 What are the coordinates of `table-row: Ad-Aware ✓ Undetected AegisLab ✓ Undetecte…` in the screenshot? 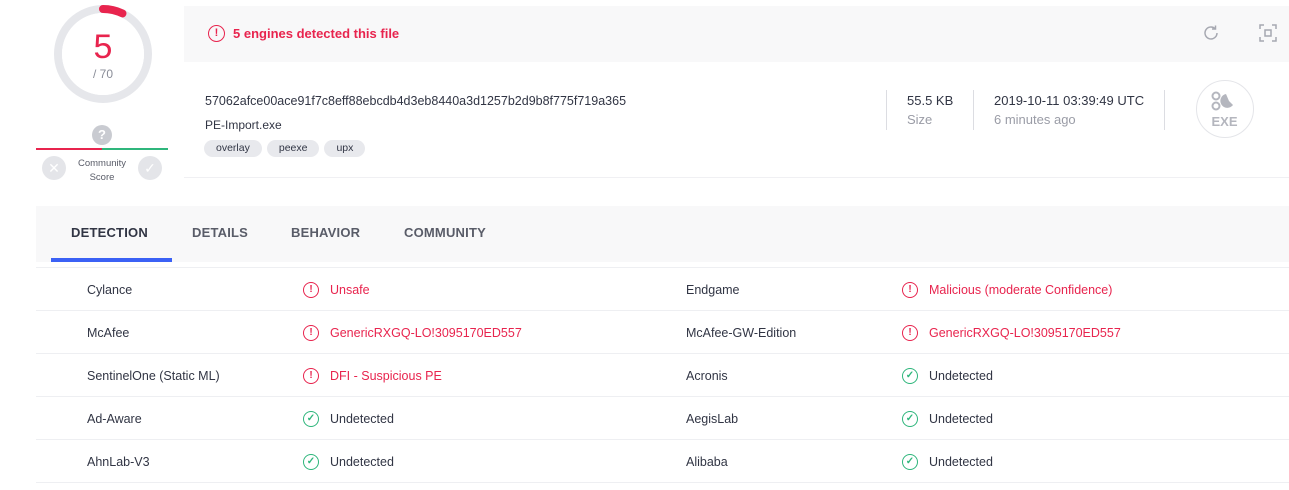 It's located at (662, 418).